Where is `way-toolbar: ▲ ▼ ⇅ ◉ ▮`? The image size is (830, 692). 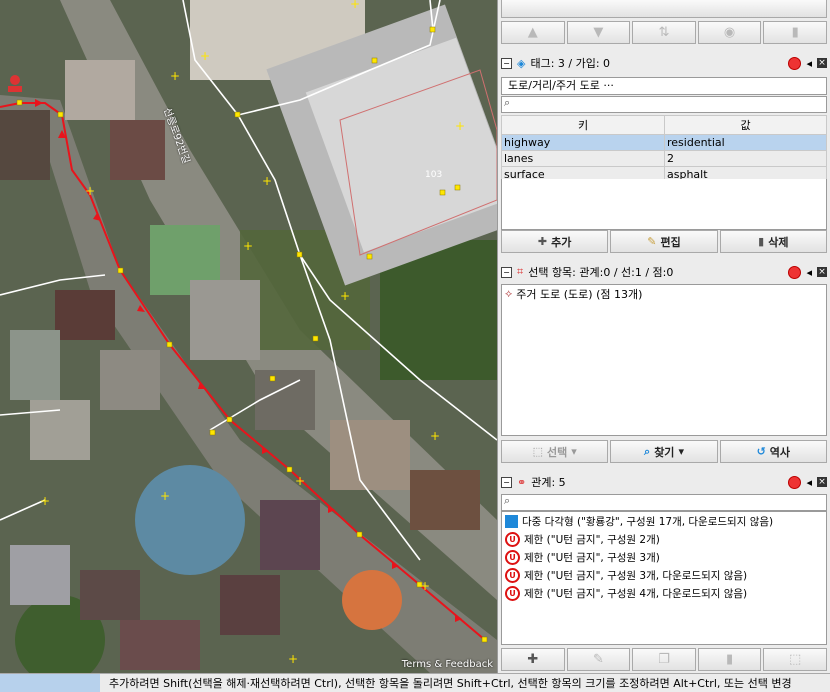
way-toolbar: ▲ ▼ ⇅ ◉ ▮ is located at coordinates (664, 32).